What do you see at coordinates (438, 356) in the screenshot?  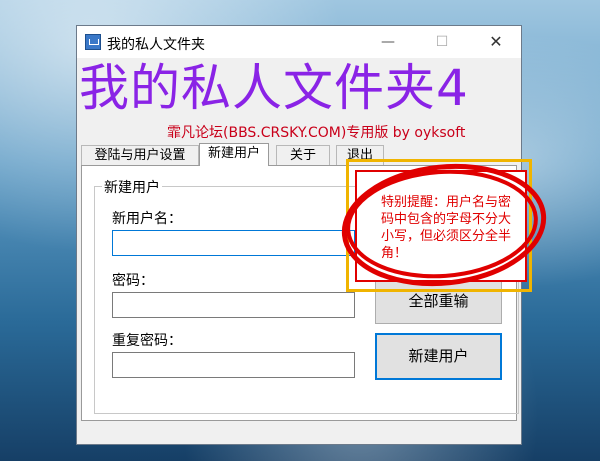 I see `create-user-button: 新建用户` at bounding box center [438, 356].